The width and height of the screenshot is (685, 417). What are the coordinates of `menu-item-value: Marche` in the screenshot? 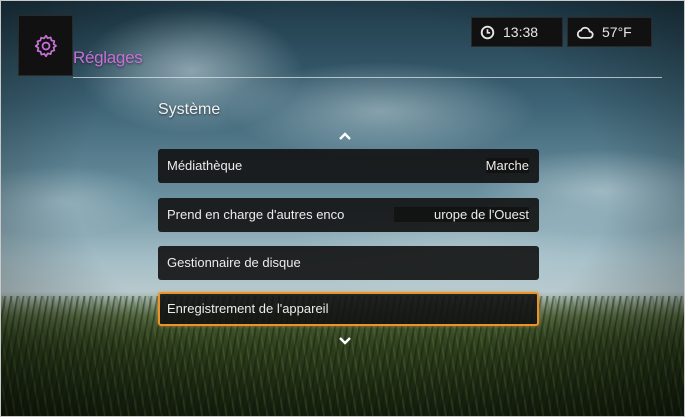 It's located at (507, 165).